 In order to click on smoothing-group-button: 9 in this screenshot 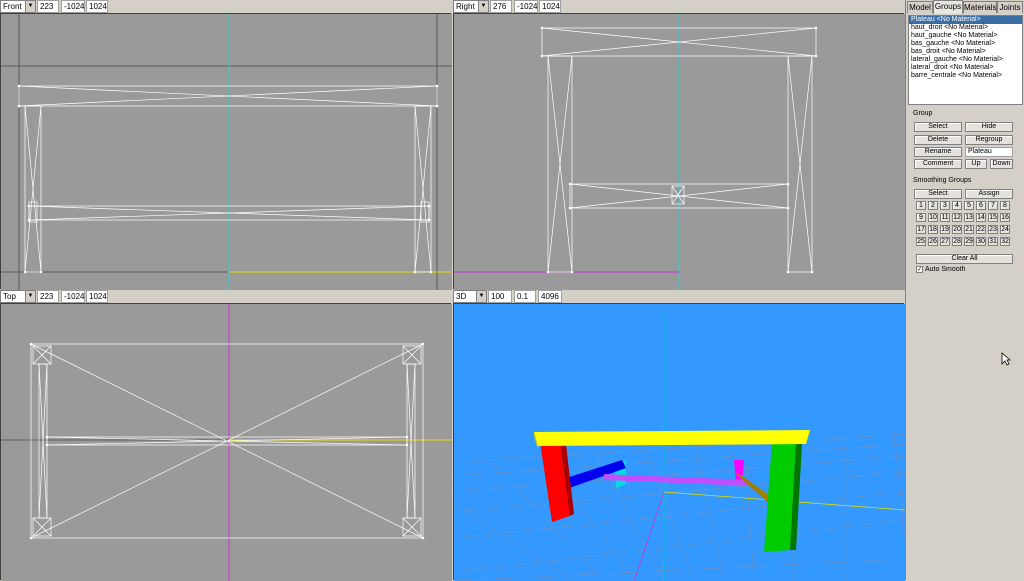, I will do `click(921, 217)`.